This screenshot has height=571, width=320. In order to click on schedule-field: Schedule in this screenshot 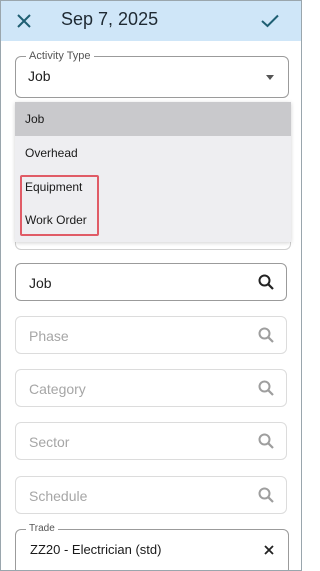, I will do `click(151, 495)`.